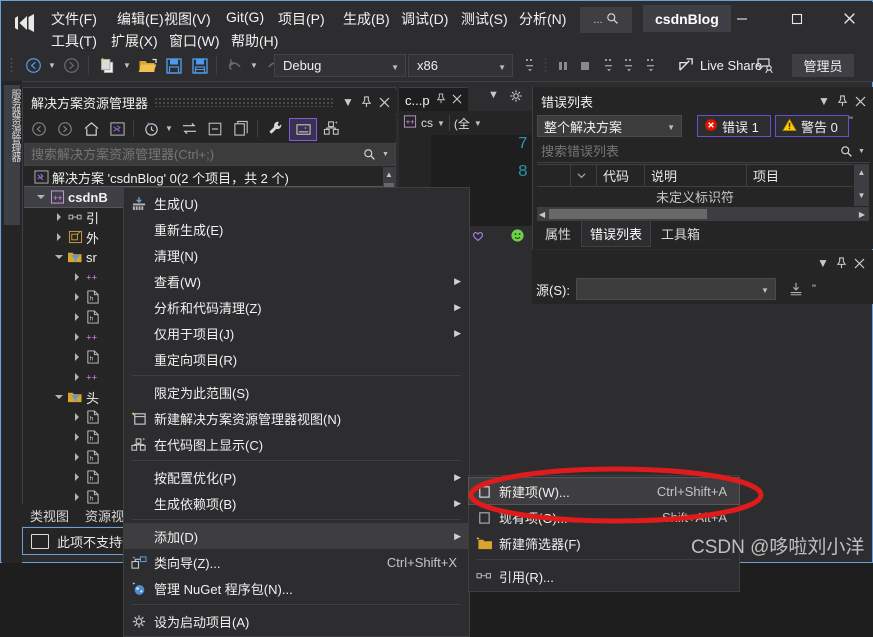 The height and width of the screenshot is (637, 873). Describe the element at coordinates (861, 185) in the screenshot. I see `error-table-vertical-scrollbar: ▲ ▼` at that location.